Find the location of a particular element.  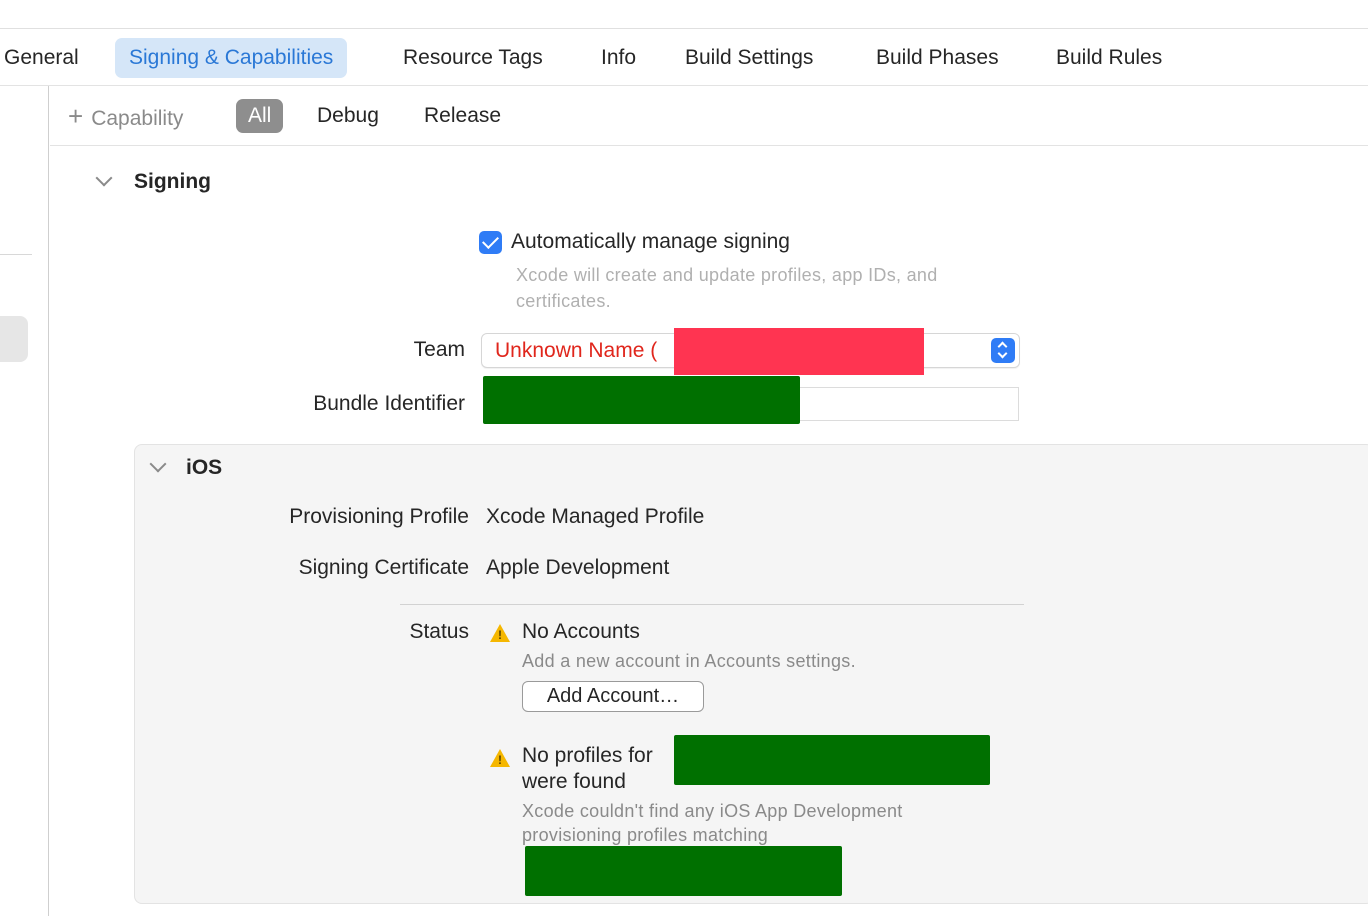

signing-certificate-label: Signing Certificate is located at coordinates (383, 567).